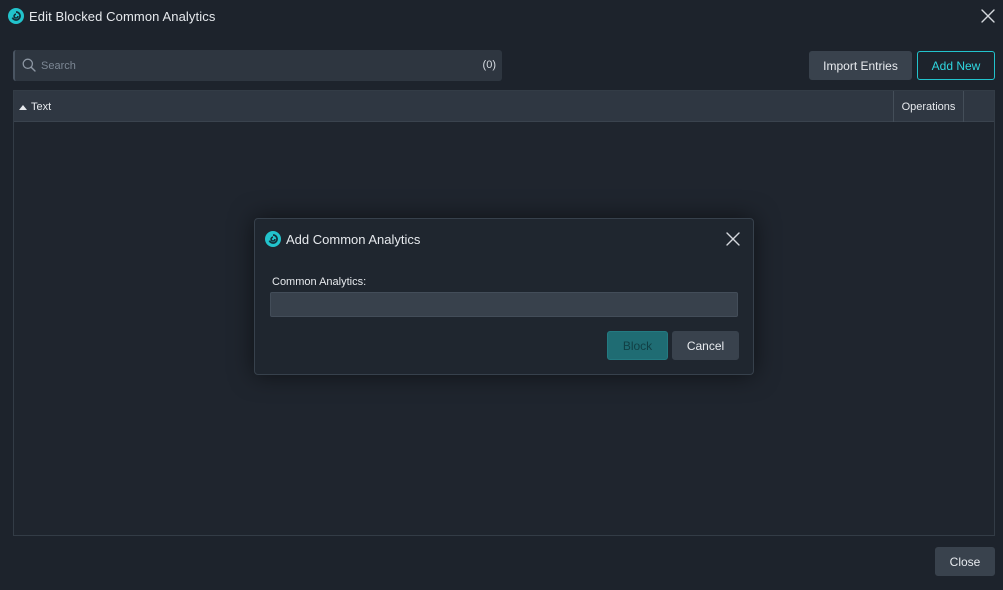  What do you see at coordinates (353, 239) in the screenshot?
I see `dialog-title: Add Common Analytics` at bounding box center [353, 239].